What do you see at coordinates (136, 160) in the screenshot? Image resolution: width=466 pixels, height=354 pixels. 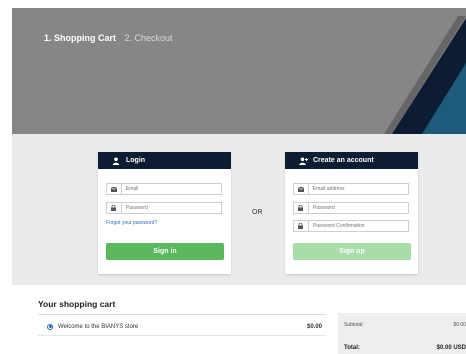 I see `login-title: Login` at bounding box center [136, 160].